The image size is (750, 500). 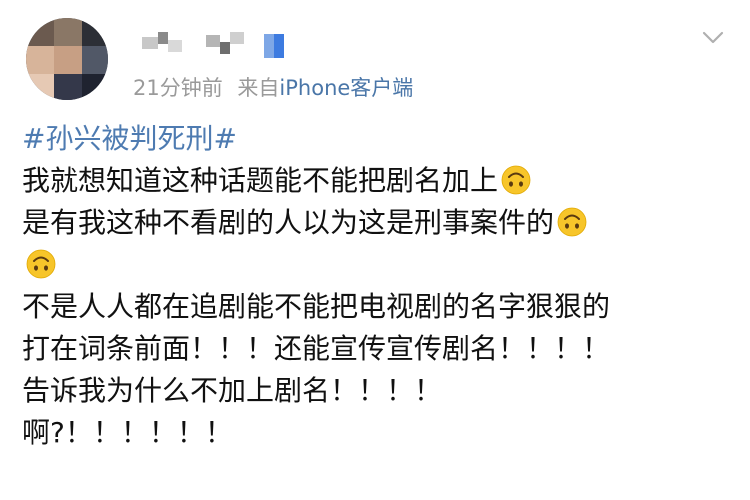 What do you see at coordinates (316, 306) in the screenshot?
I see `post-line-4: 不是人人都在追剧能不能把电视剧的名字狠狠的` at bounding box center [316, 306].